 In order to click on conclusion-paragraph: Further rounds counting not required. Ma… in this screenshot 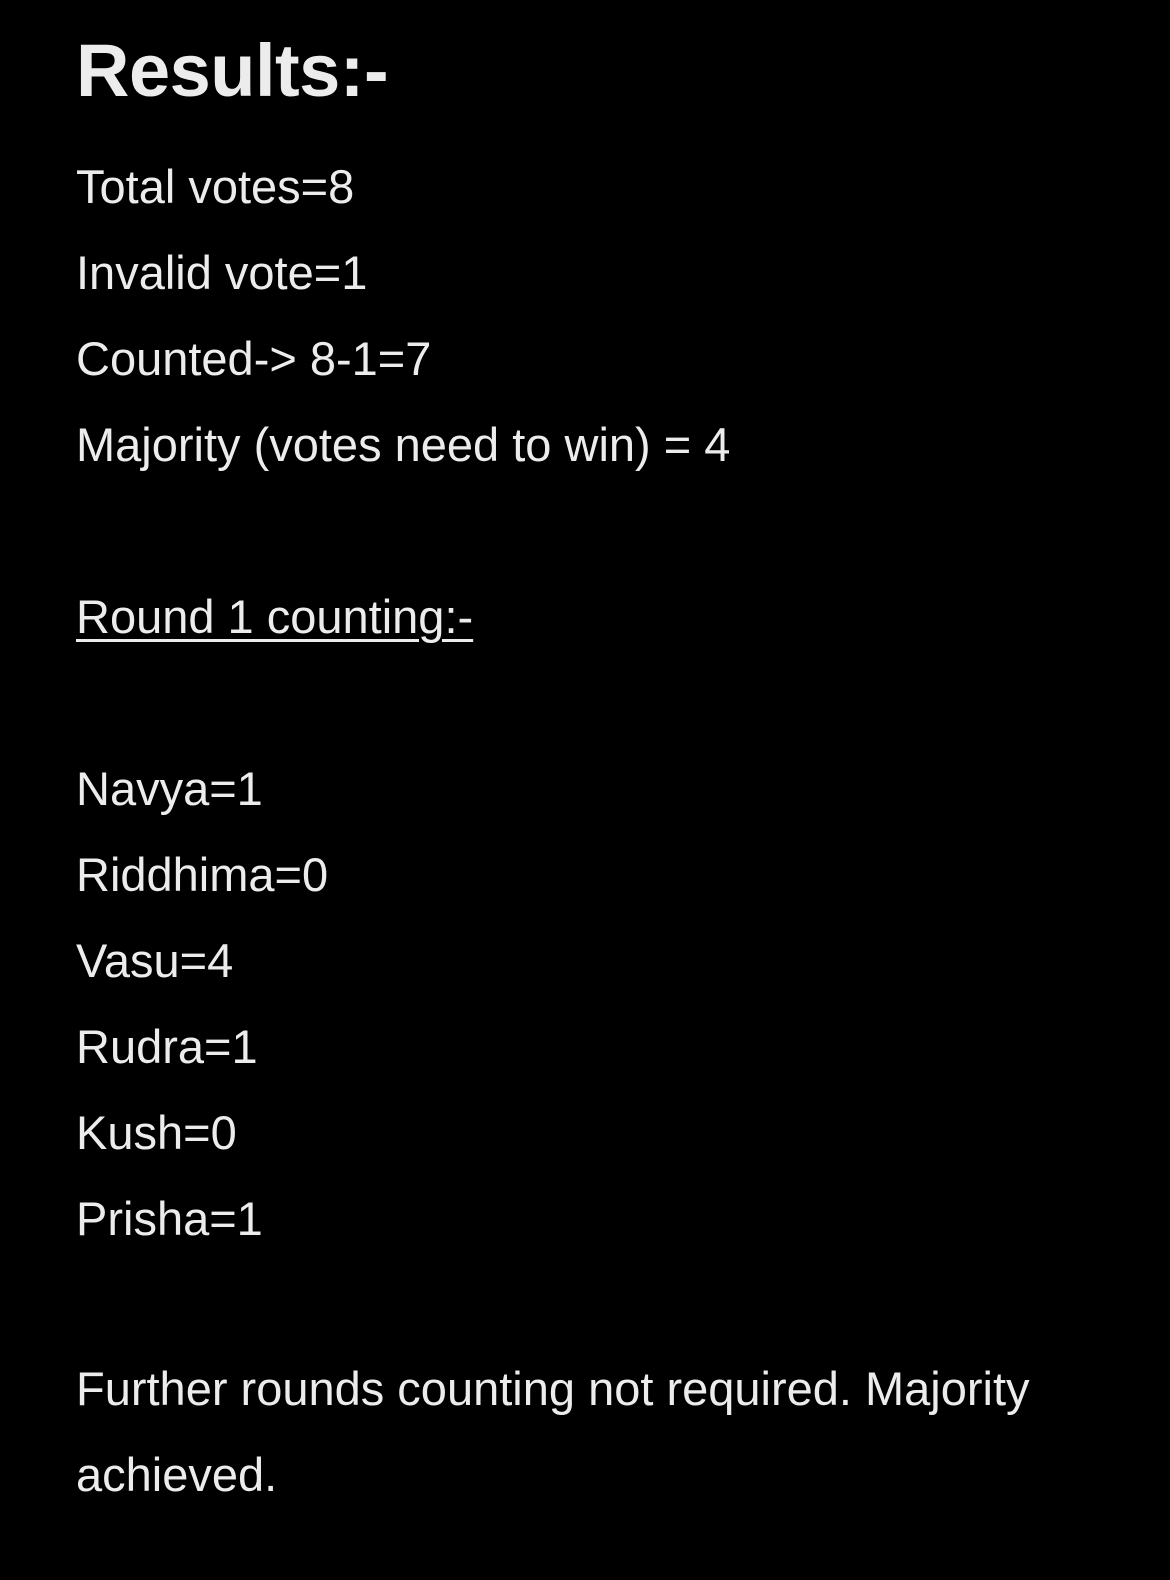, I will do `click(553, 1431)`.